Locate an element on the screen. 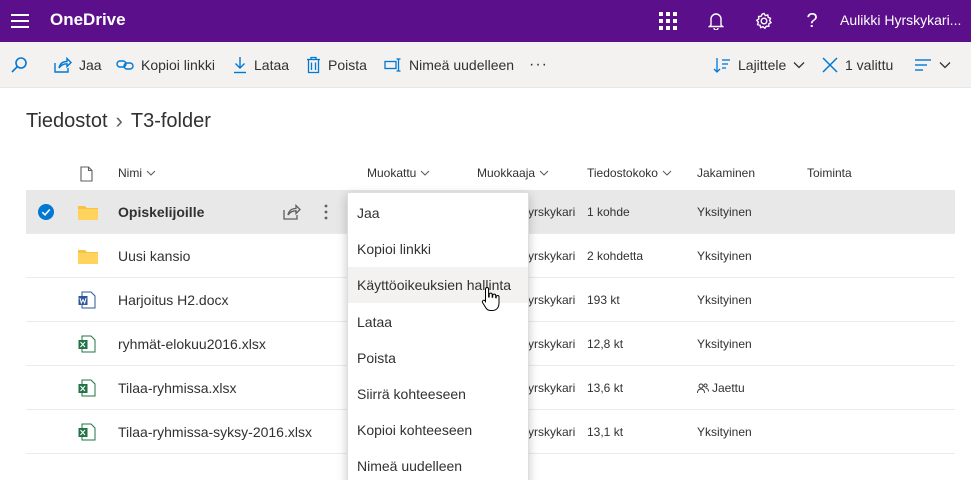 The image size is (971, 480). menu-item-copy-link: Kopioi linkki is located at coordinates (438, 249).